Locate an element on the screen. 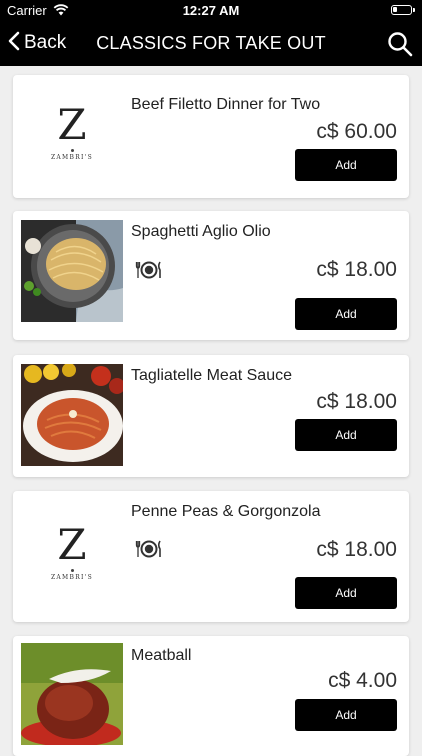 The image size is (422, 756). item-name: Tagliatelle Meat Sauce is located at coordinates (211, 375).